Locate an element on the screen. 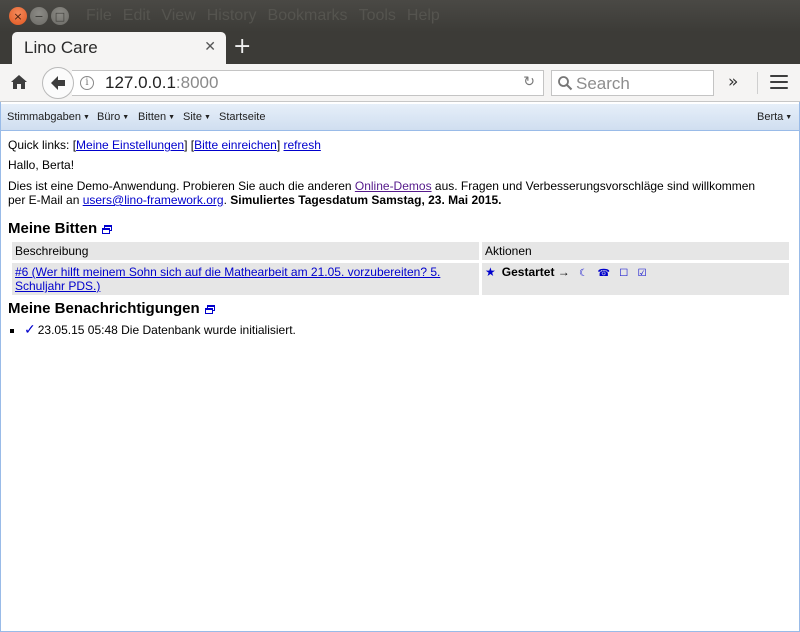 This screenshot has width=800, height=632. link-online-demos: Online-Demos is located at coordinates (393, 186).